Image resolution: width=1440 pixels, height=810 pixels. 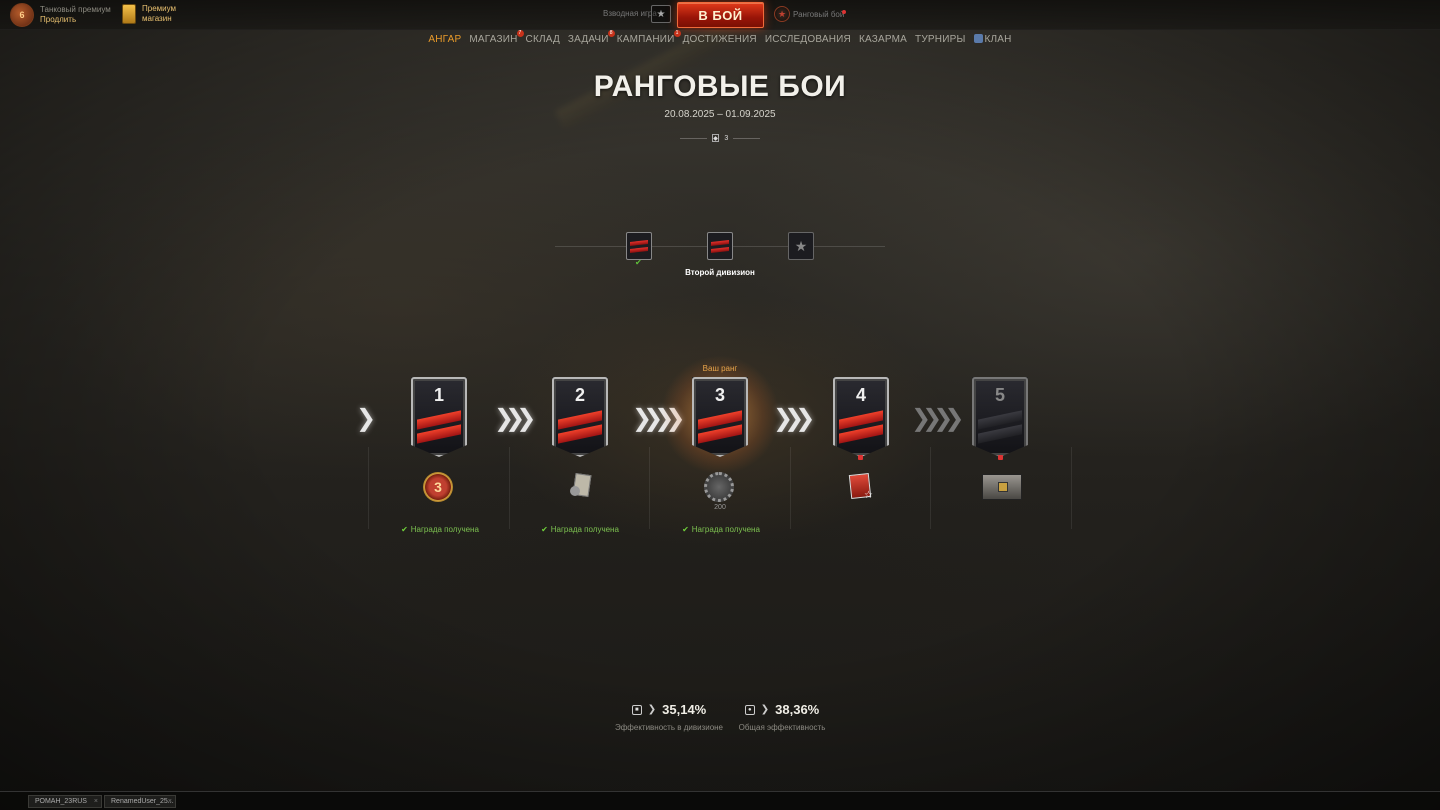 What do you see at coordinates (801, 246) in the screenshot?
I see `division-badge-gold: ★` at bounding box center [801, 246].